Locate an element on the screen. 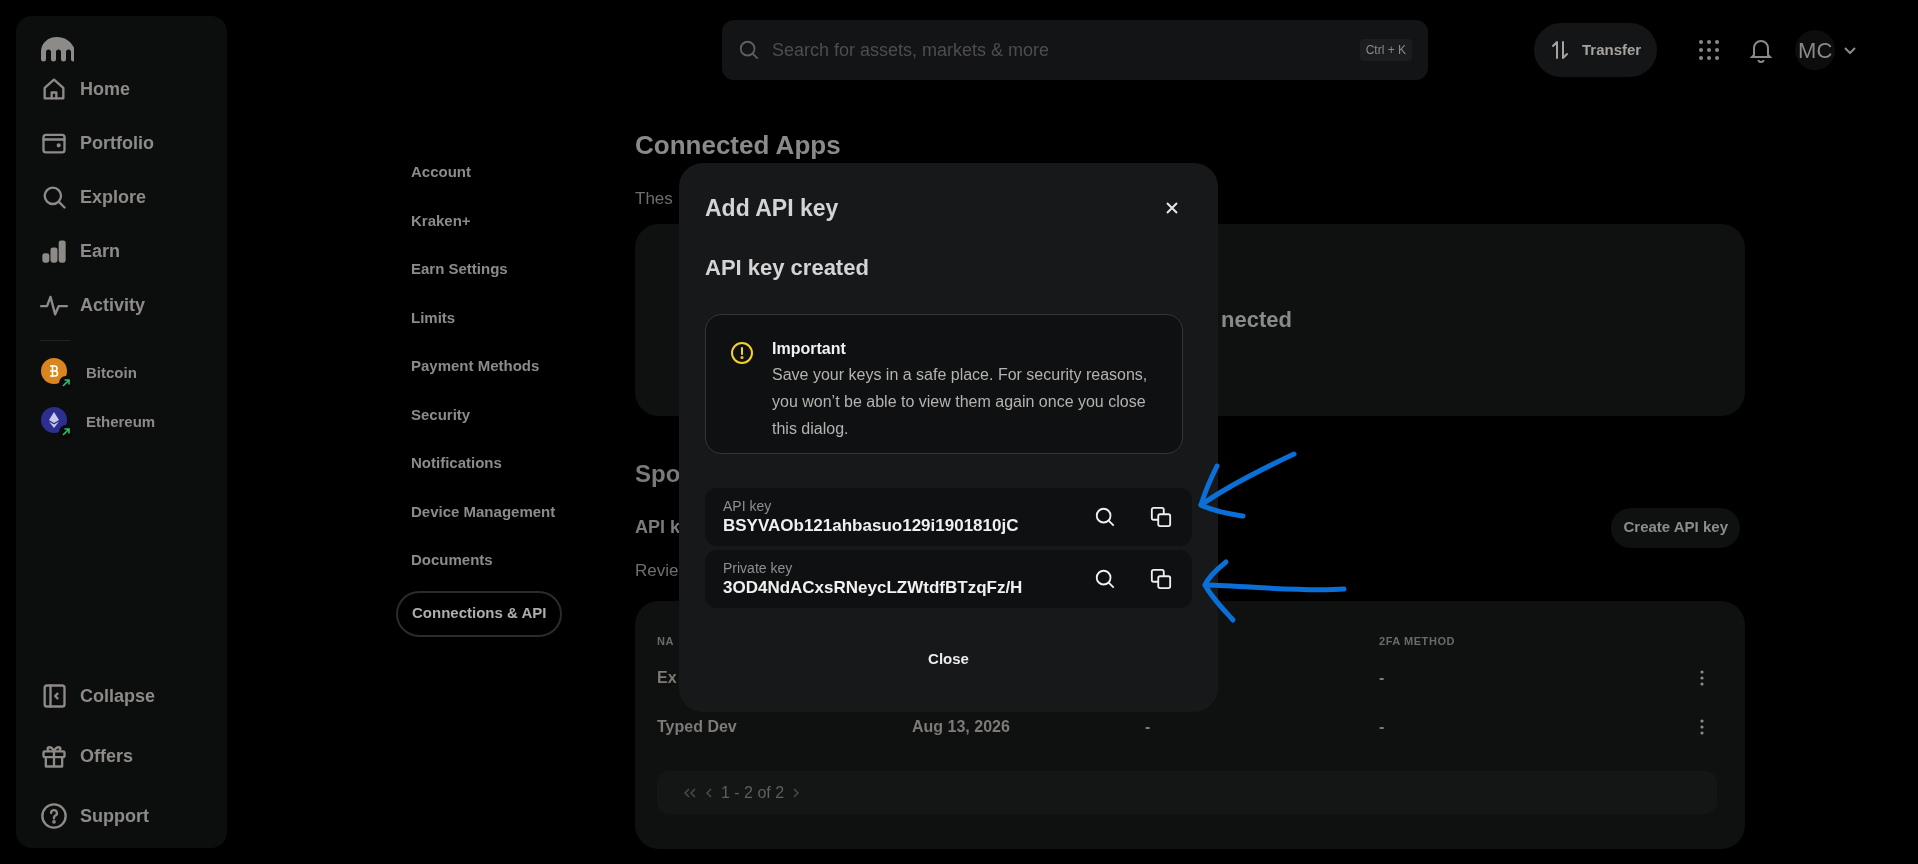 This screenshot has height=864, width=1918. close-button: Close is located at coordinates (948, 659).